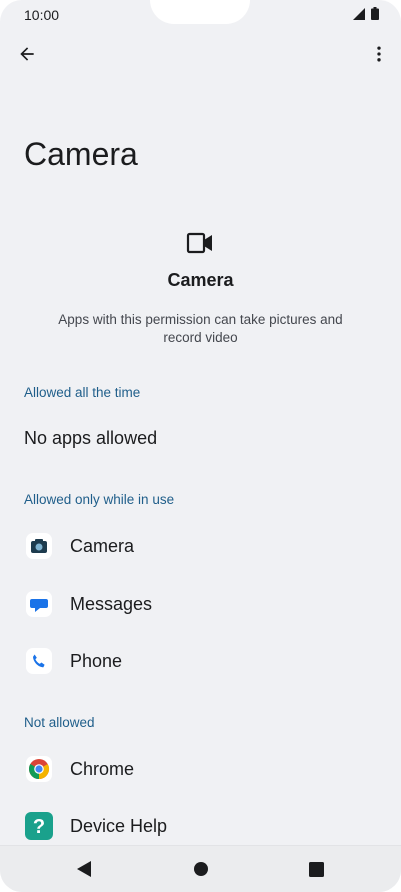 This screenshot has height=892, width=401. I want to click on more-vert-icon, so click(379, 54).